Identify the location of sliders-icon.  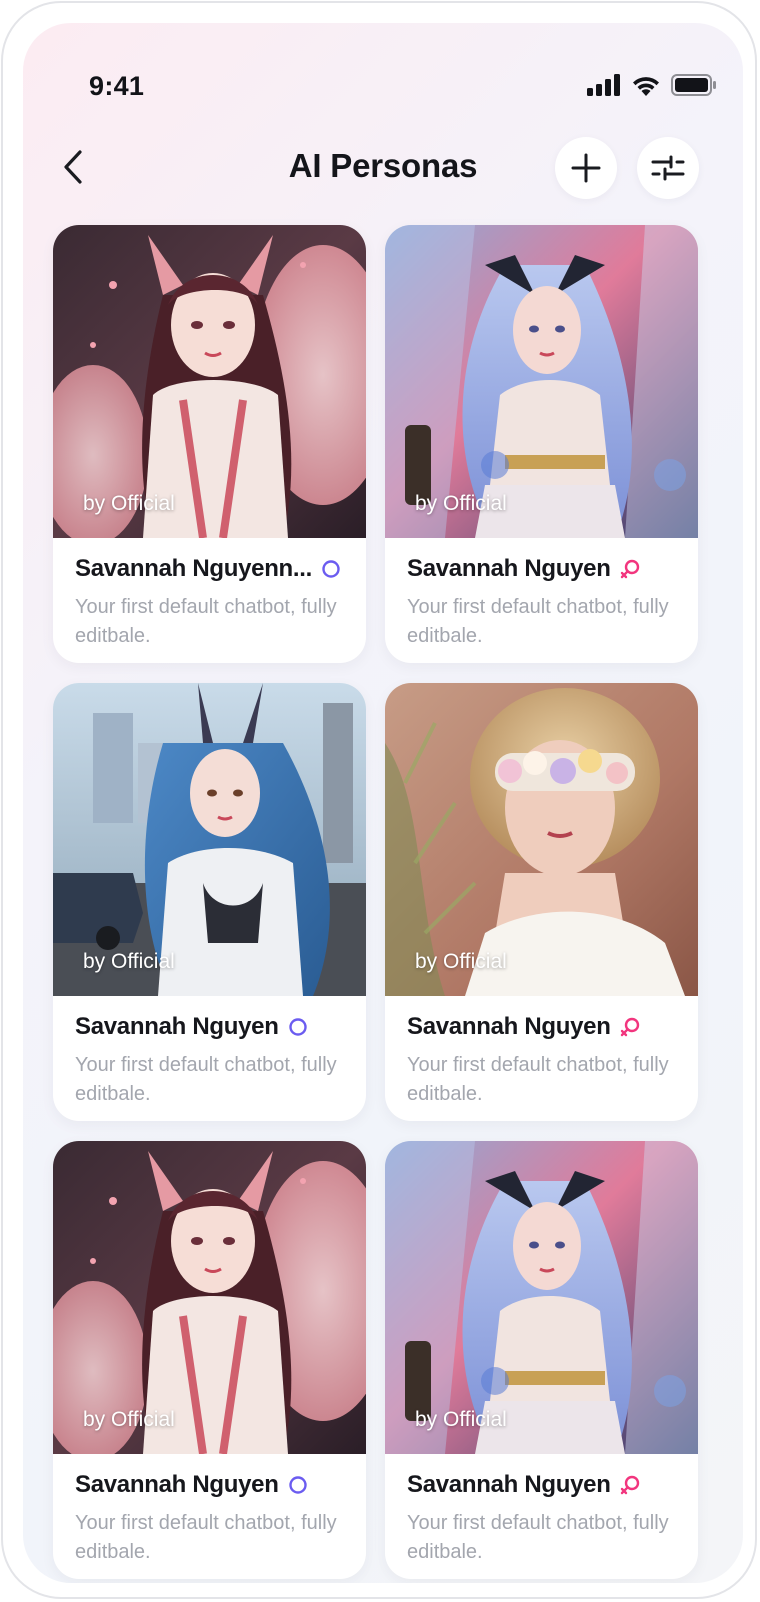
(668, 168).